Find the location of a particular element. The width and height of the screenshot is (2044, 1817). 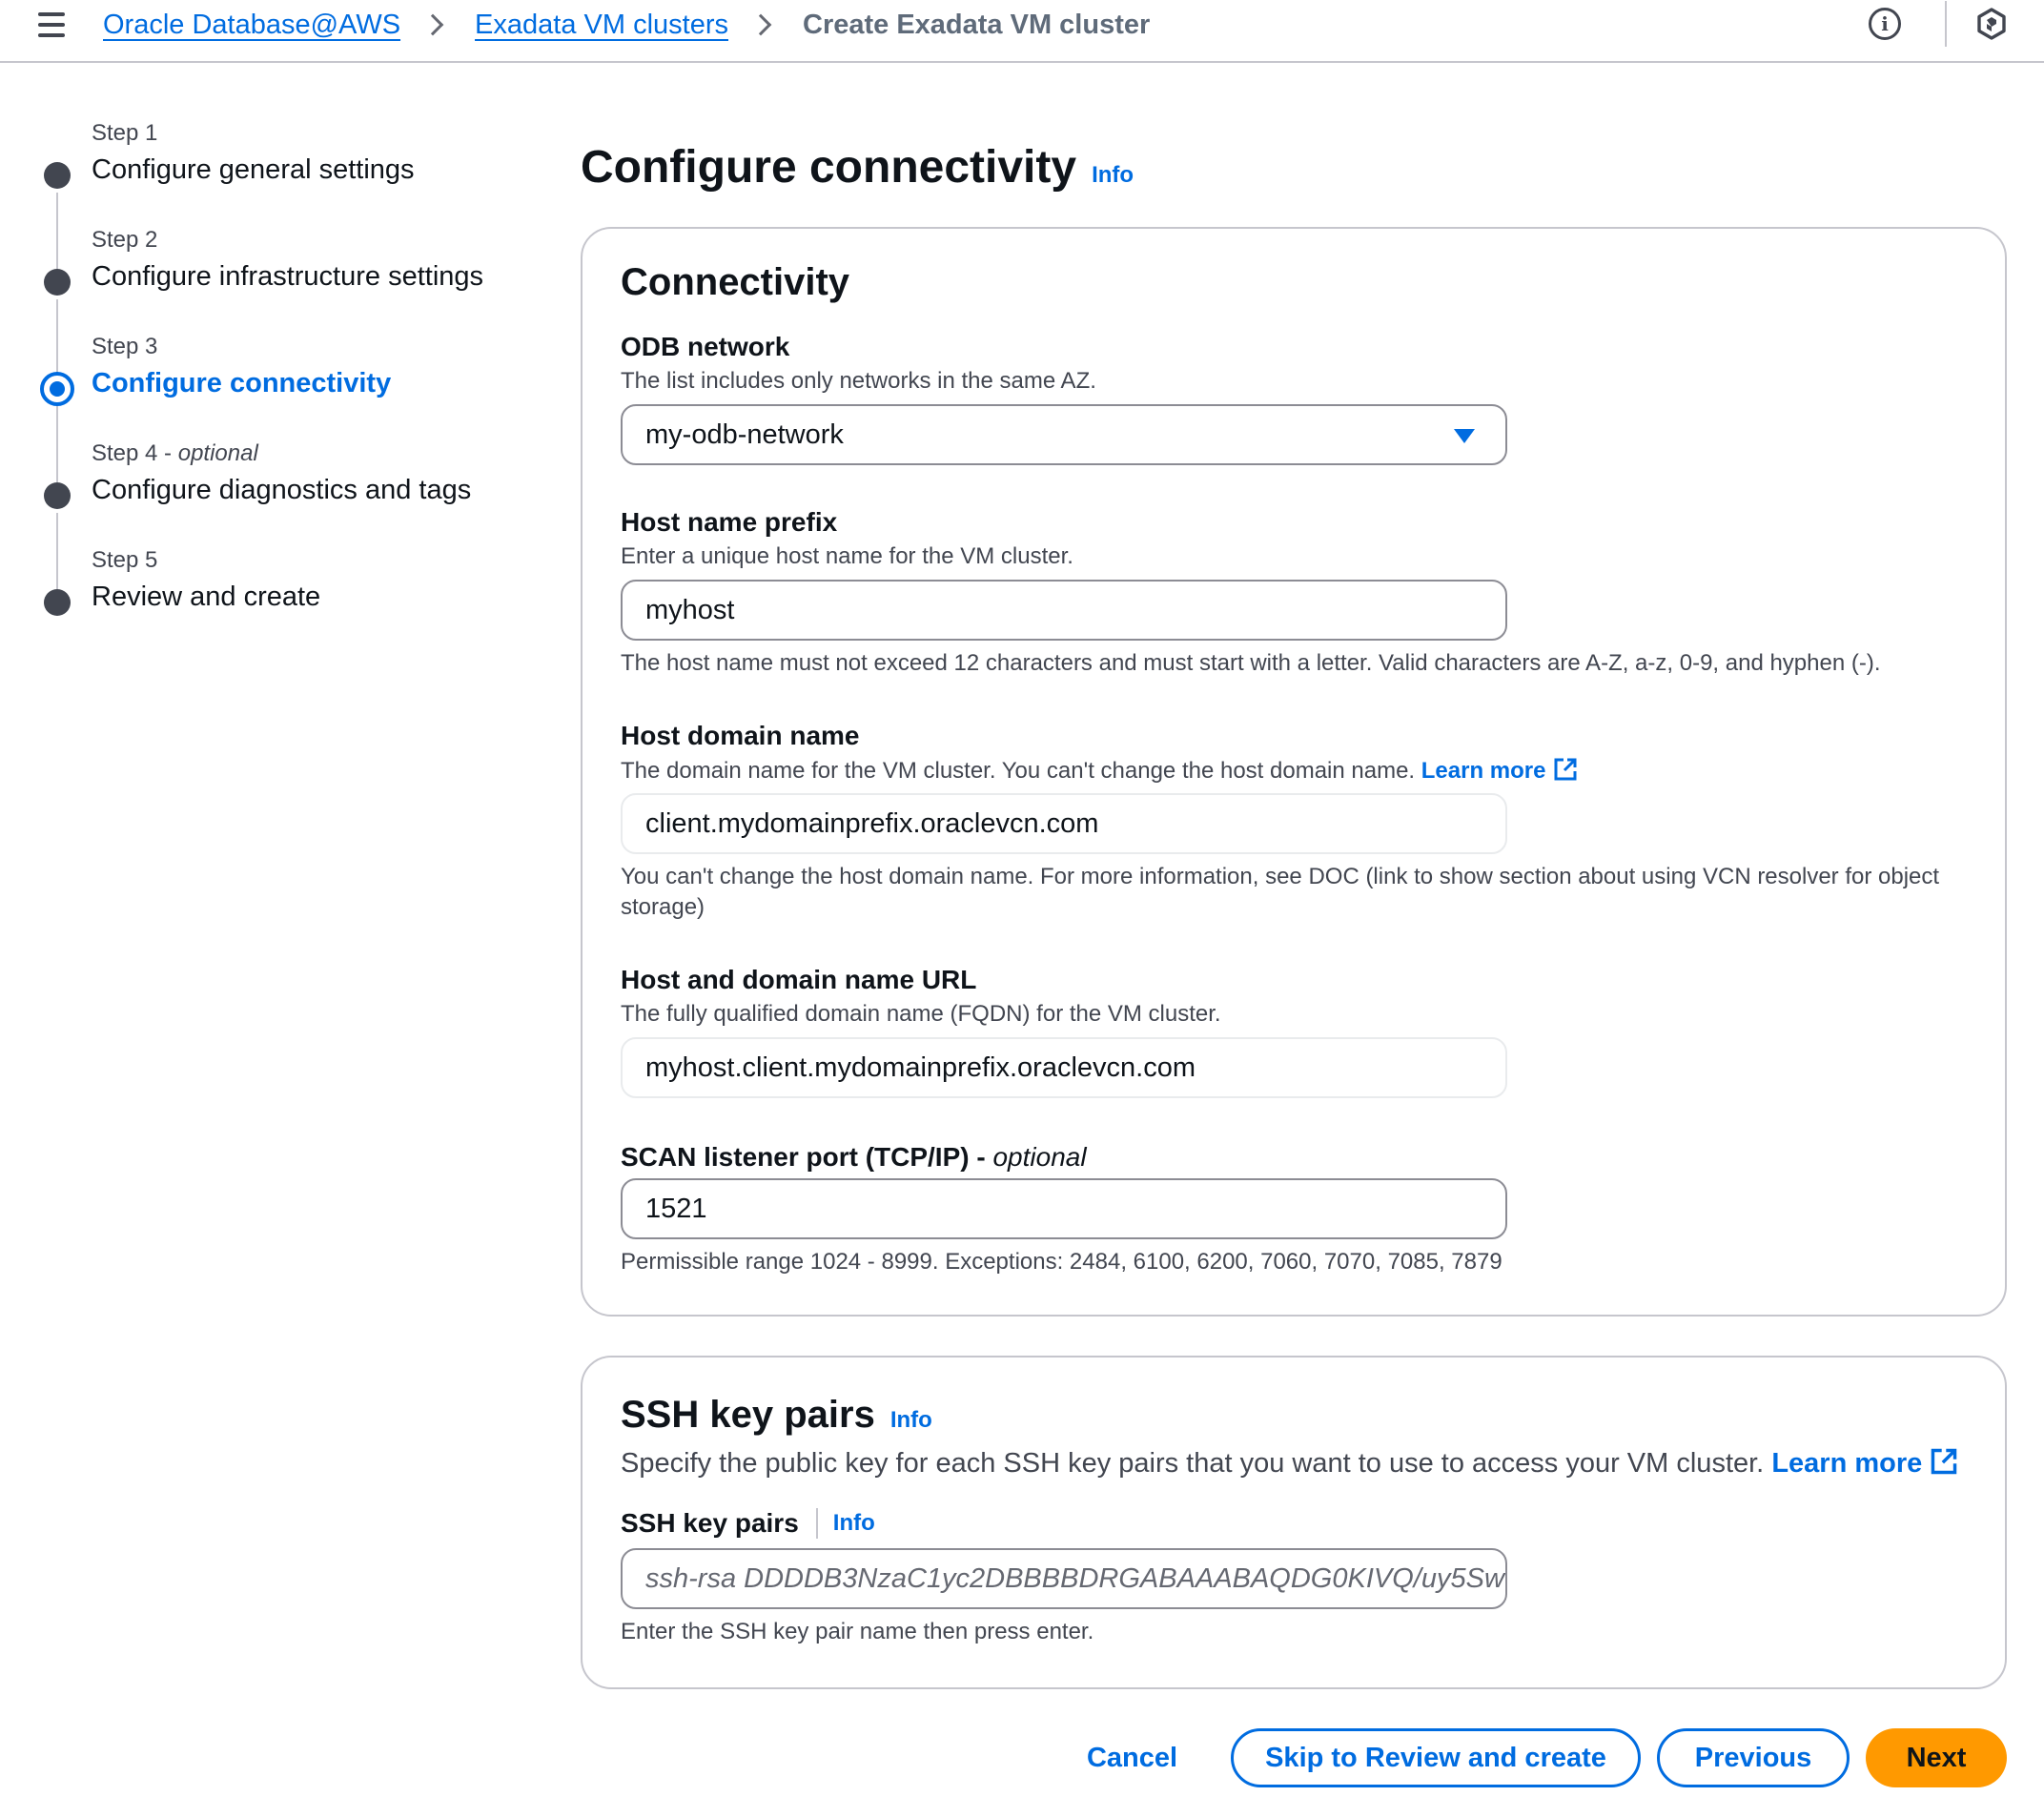

ssh-heading: SSH key pairs Info is located at coordinates (776, 1415).